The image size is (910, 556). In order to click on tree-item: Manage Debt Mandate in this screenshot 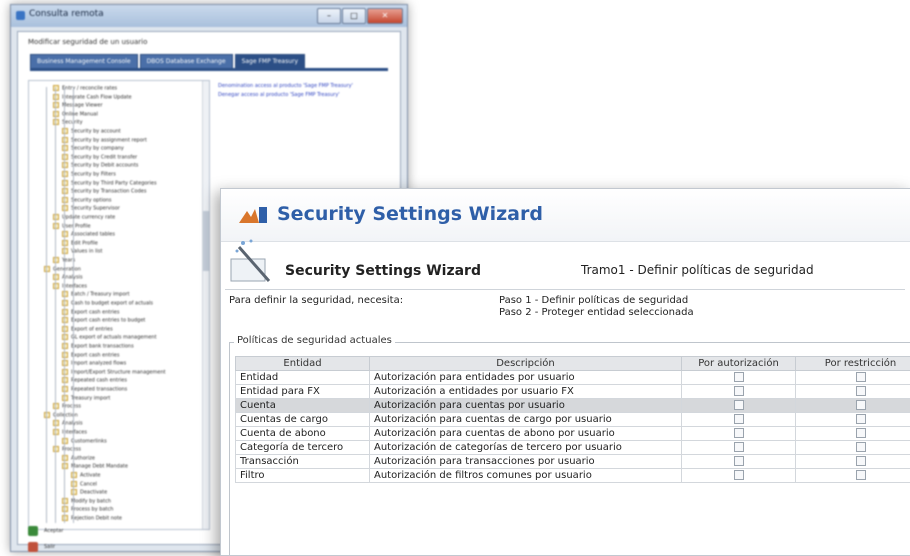, I will do `click(95, 466)`.